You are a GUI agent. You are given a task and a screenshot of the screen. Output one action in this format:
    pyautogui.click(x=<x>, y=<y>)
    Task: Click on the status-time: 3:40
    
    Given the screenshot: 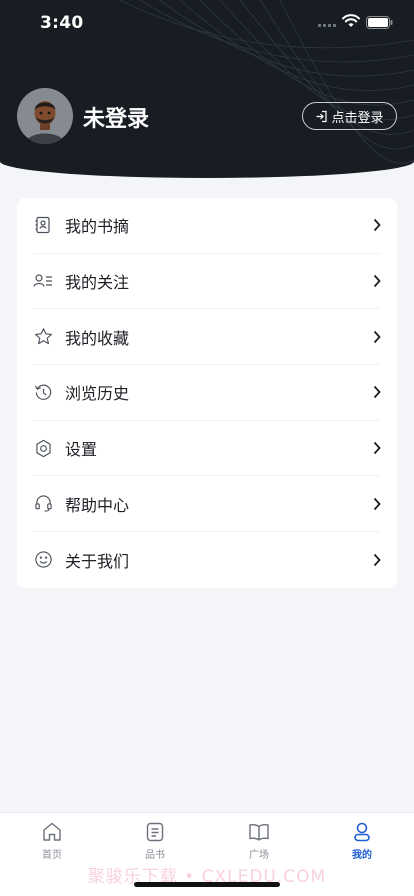 What is the action you would take?
    pyautogui.click(x=62, y=23)
    